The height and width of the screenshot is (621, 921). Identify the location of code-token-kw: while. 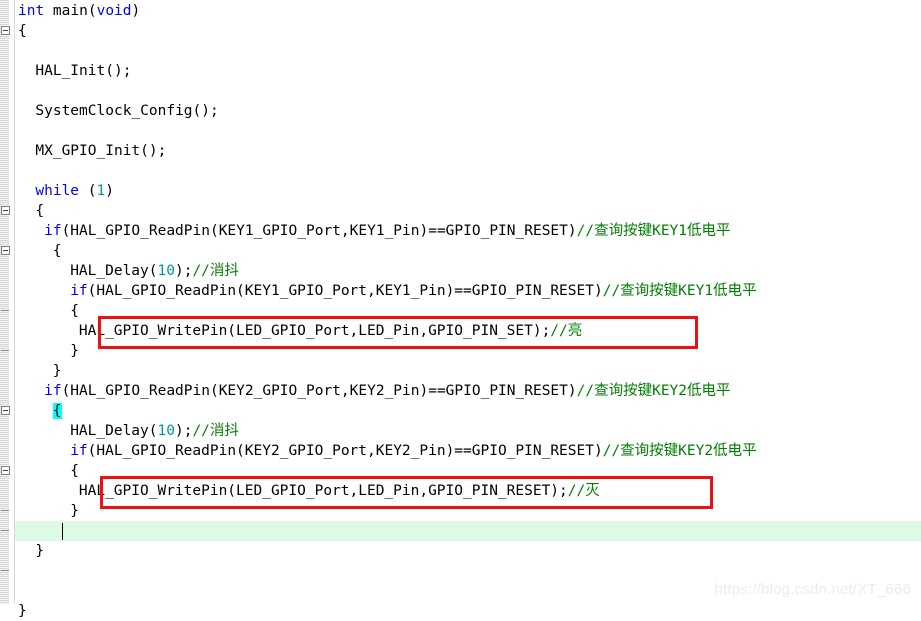
(57, 191).